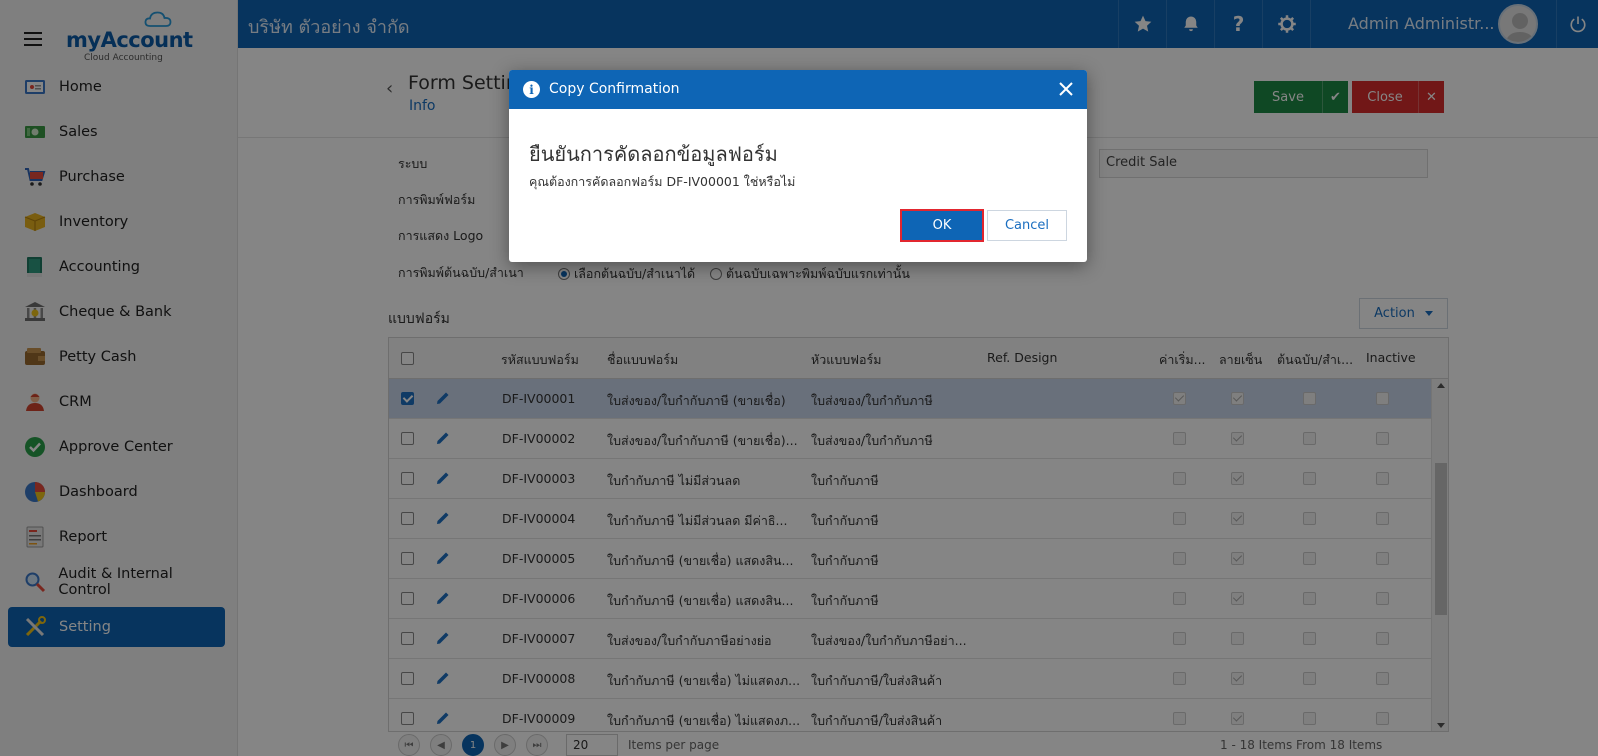 The height and width of the screenshot is (756, 1598). I want to click on ok-button: OK, so click(942, 225).